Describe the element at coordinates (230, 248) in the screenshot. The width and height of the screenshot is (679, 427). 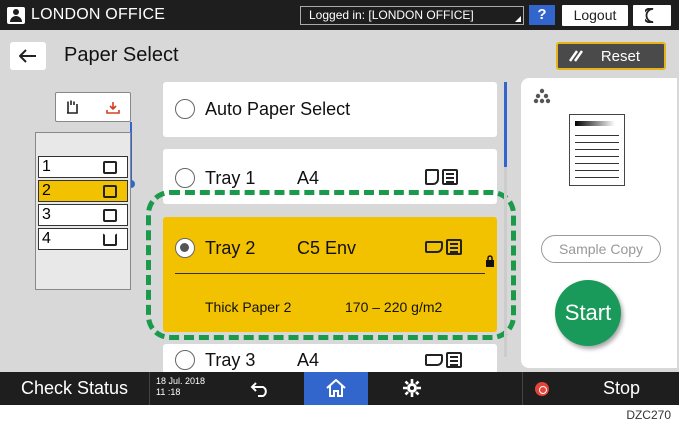
I see `tray-option-label: Tray 2` at that location.